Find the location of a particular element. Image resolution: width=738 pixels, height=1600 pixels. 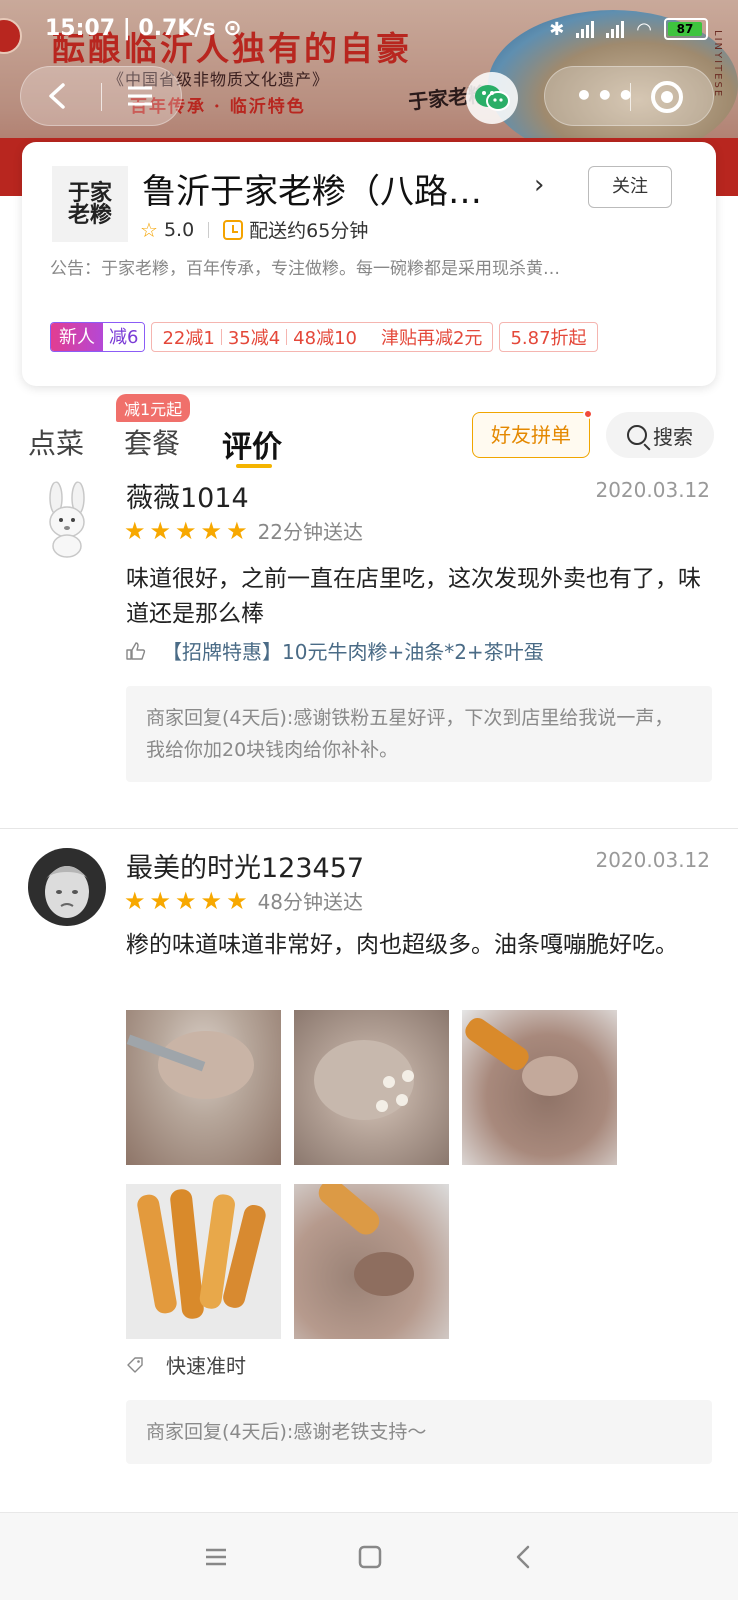

friend-order-button: 好友拼单 is located at coordinates (532, 433).